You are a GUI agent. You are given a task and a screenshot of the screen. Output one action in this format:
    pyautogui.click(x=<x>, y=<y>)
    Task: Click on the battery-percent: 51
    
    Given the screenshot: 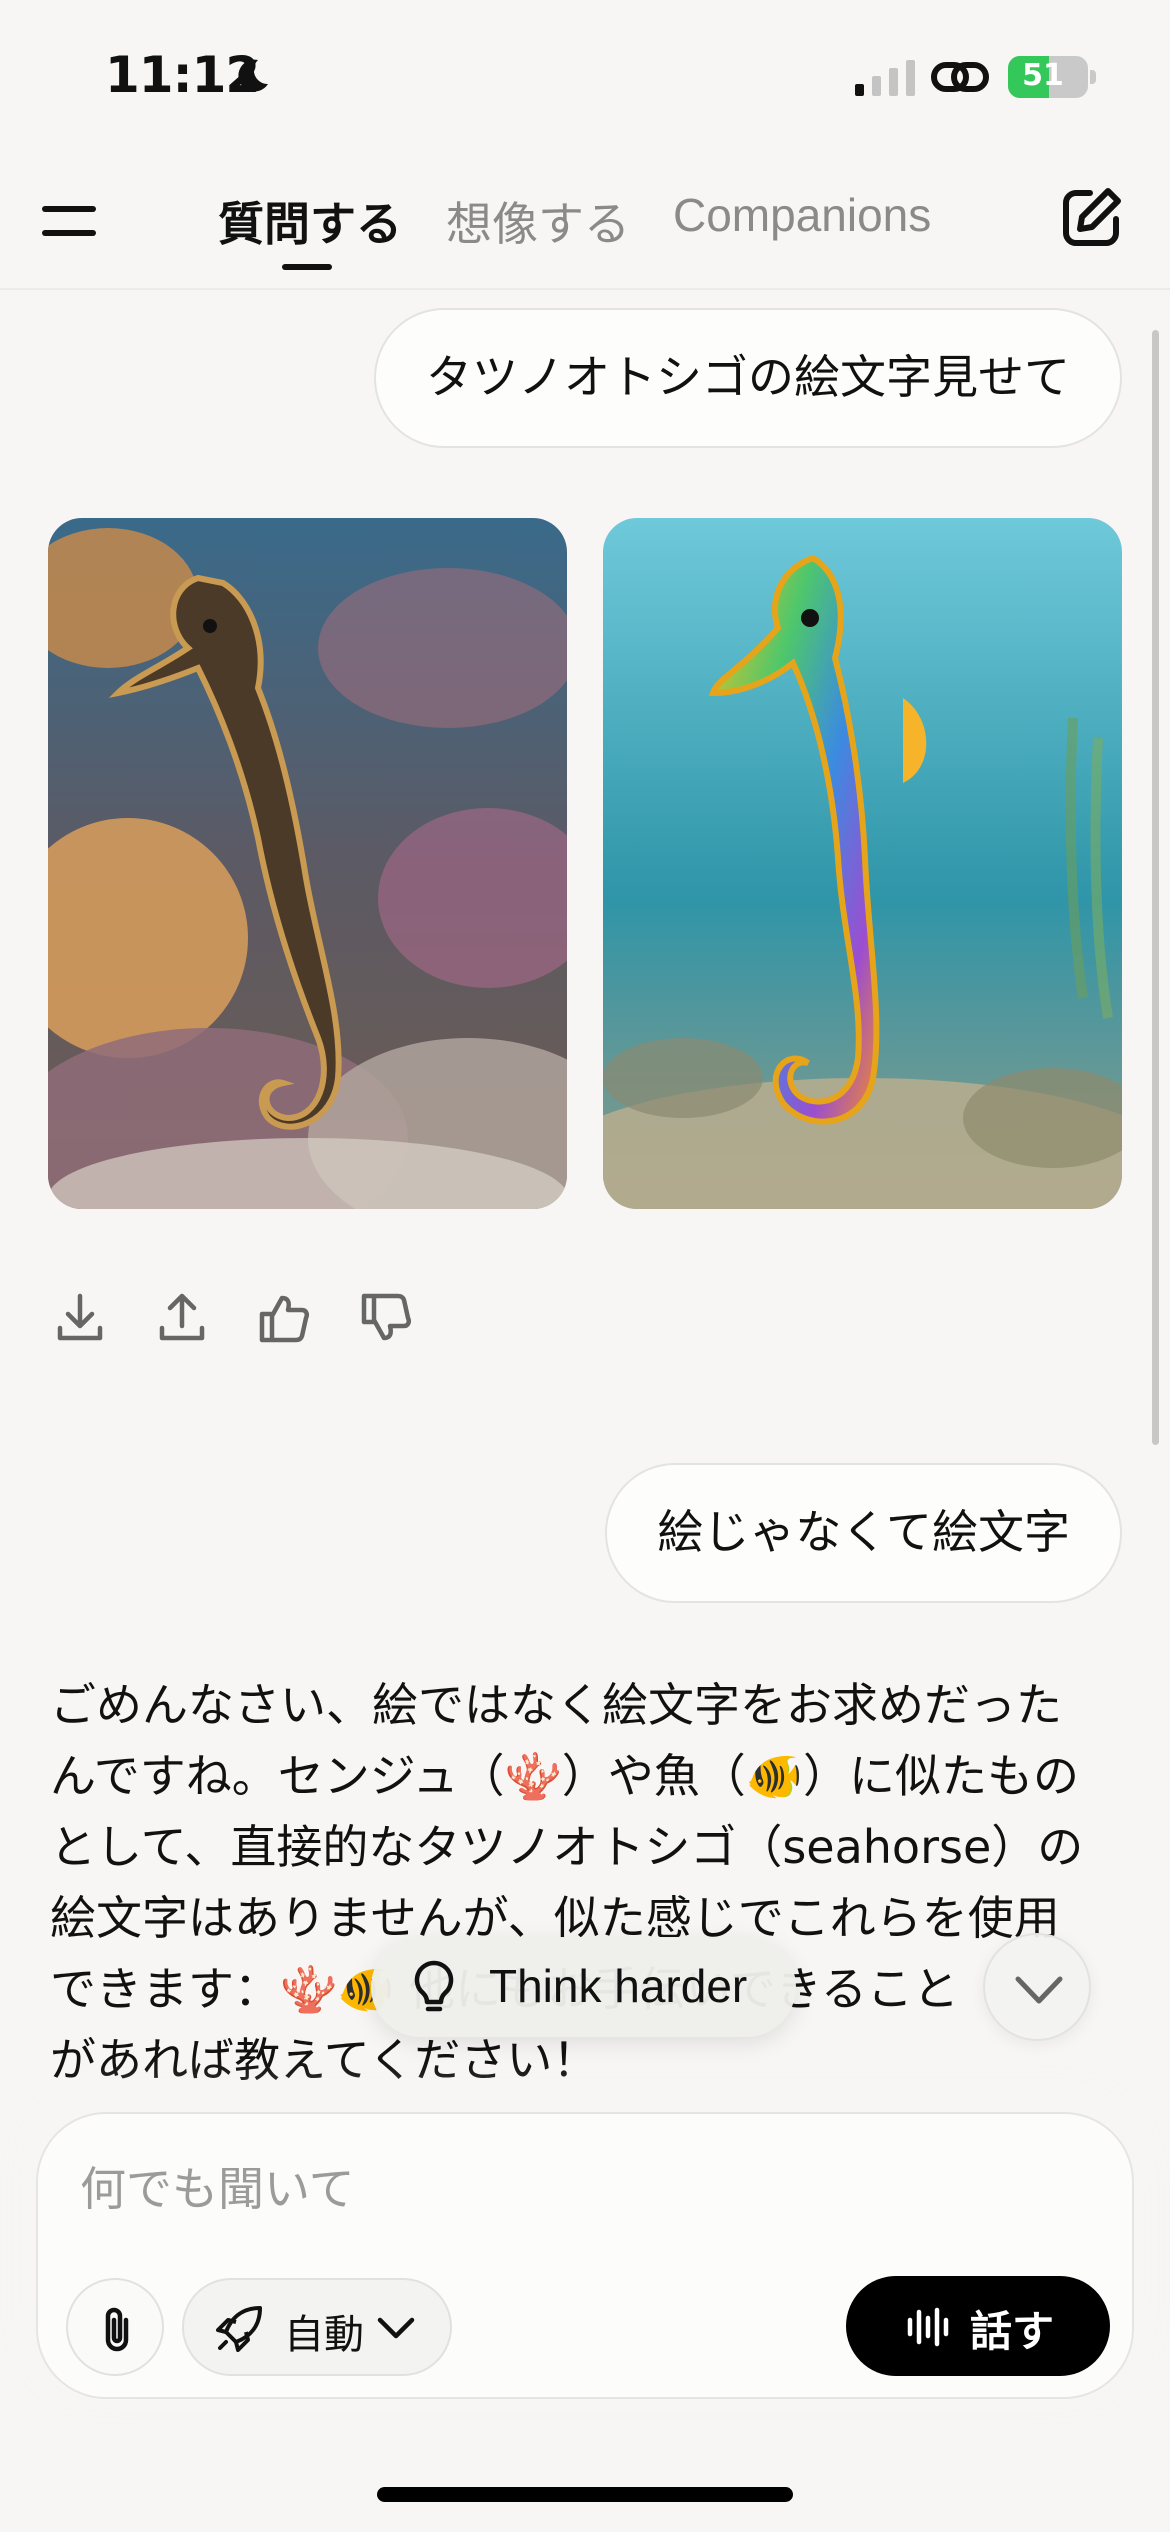 What is the action you would take?
    pyautogui.click(x=1043, y=75)
    